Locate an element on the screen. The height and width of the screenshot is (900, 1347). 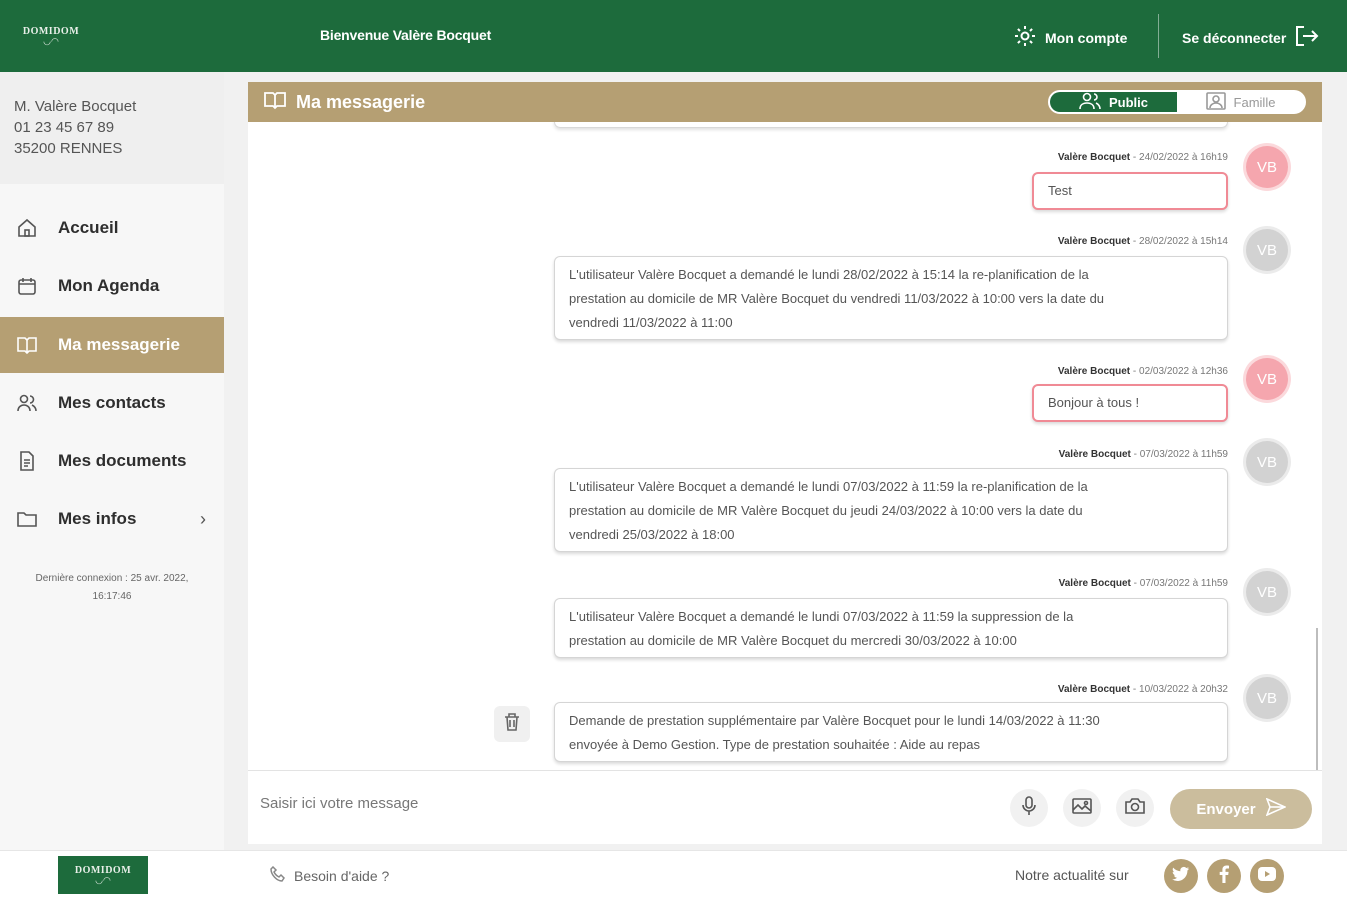
sidebar-item-accueil: Accueil is located at coordinates (112, 228).